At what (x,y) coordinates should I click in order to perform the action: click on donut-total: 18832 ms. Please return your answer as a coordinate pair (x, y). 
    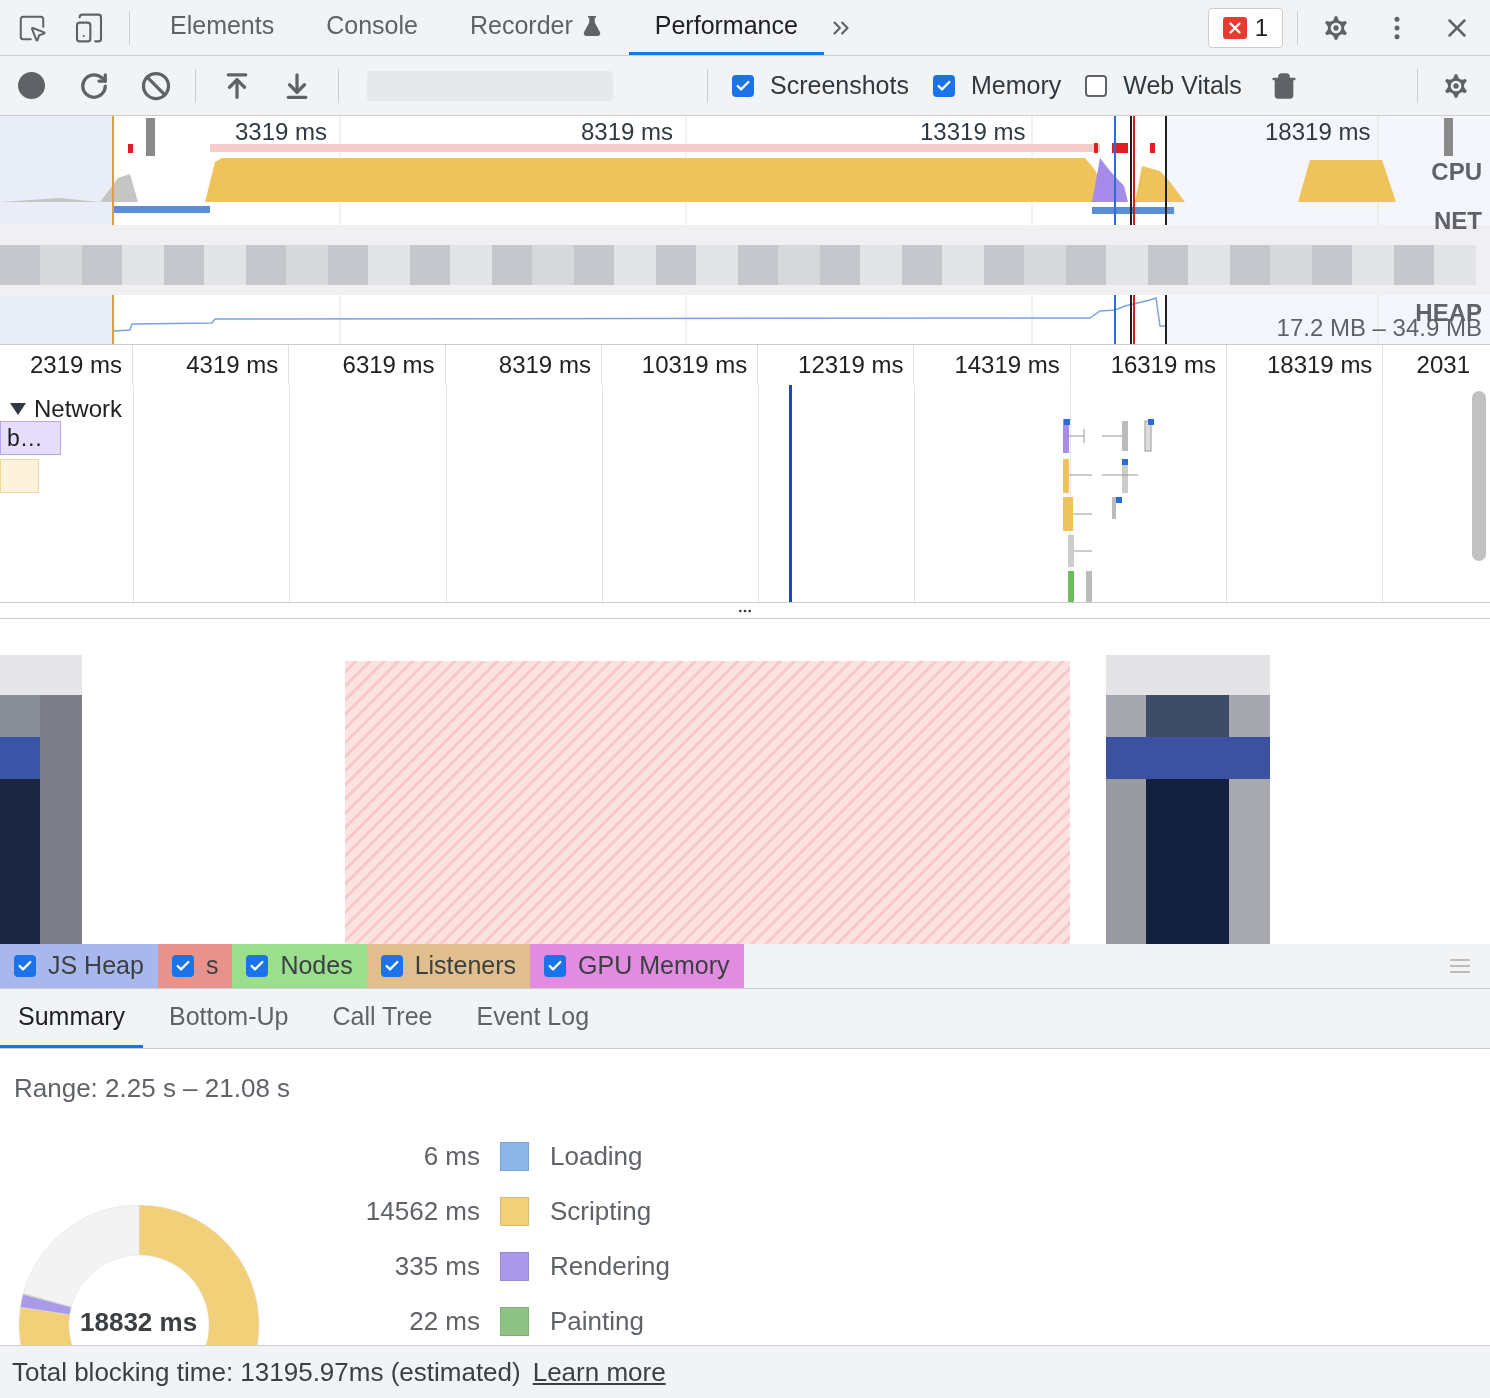
    Looking at the image, I should click on (139, 1322).